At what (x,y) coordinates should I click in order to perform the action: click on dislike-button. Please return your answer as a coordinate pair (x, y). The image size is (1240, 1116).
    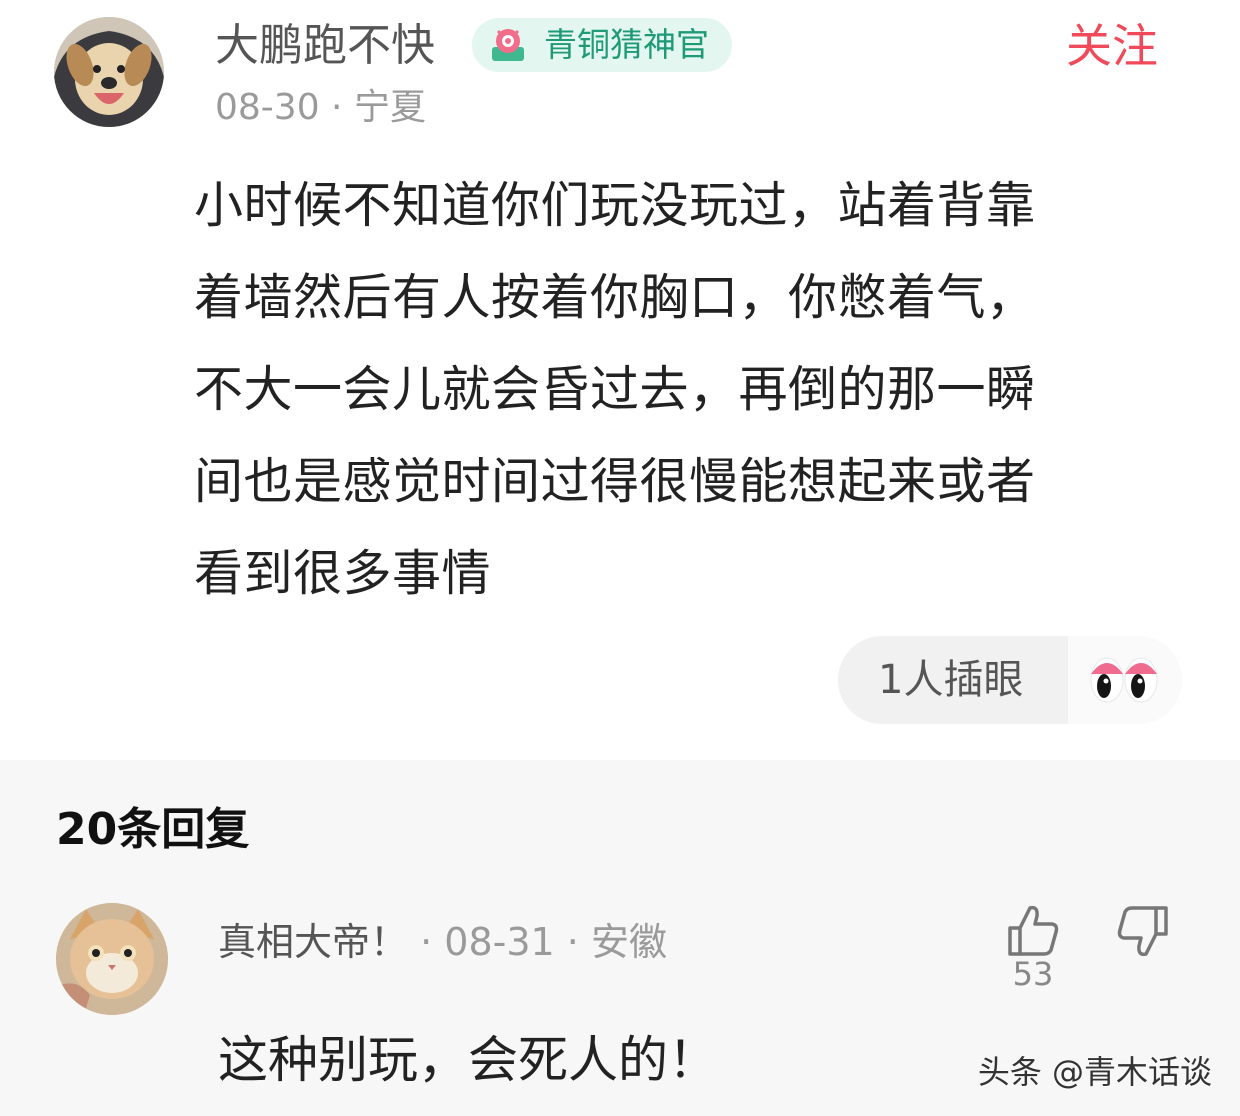
    Looking at the image, I should click on (1143, 931).